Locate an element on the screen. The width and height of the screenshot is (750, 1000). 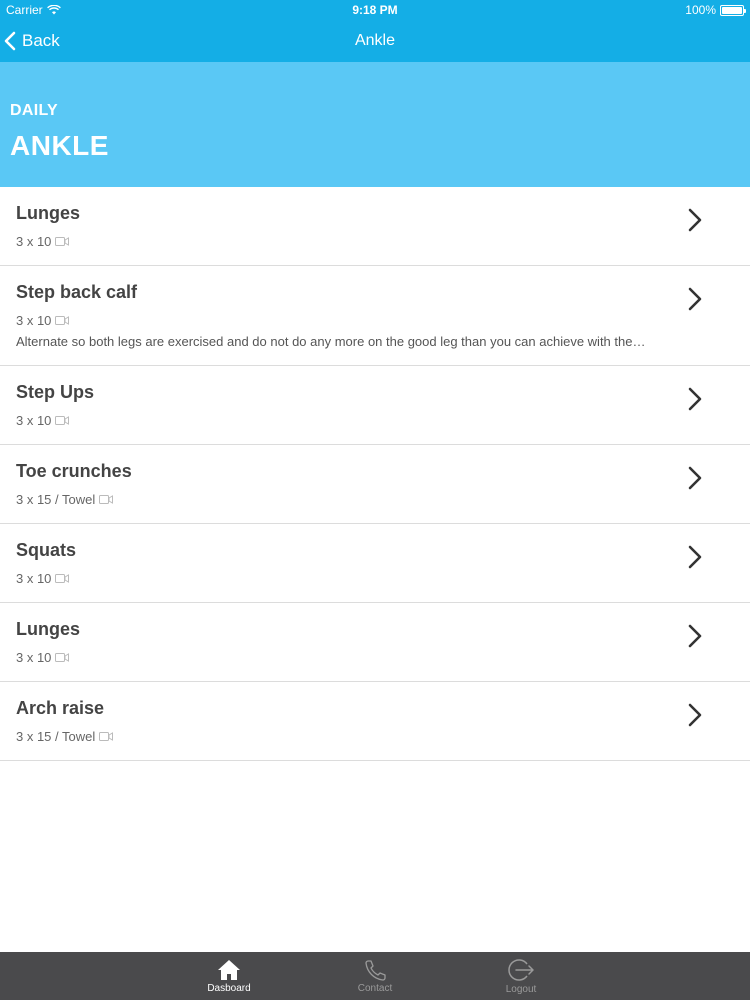
tab-label: Dasboard is located at coordinates (229, 988).